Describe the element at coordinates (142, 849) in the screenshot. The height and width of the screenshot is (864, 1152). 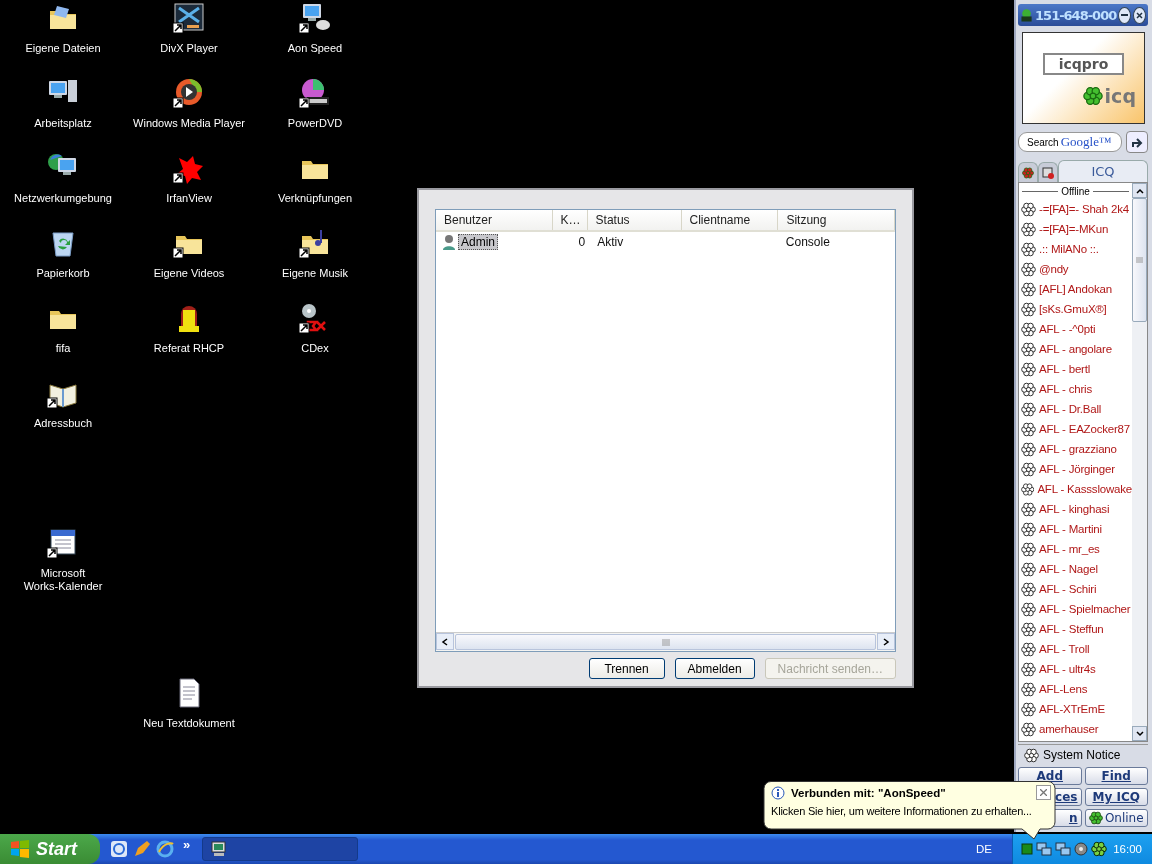
I see `pencil-icon` at that location.